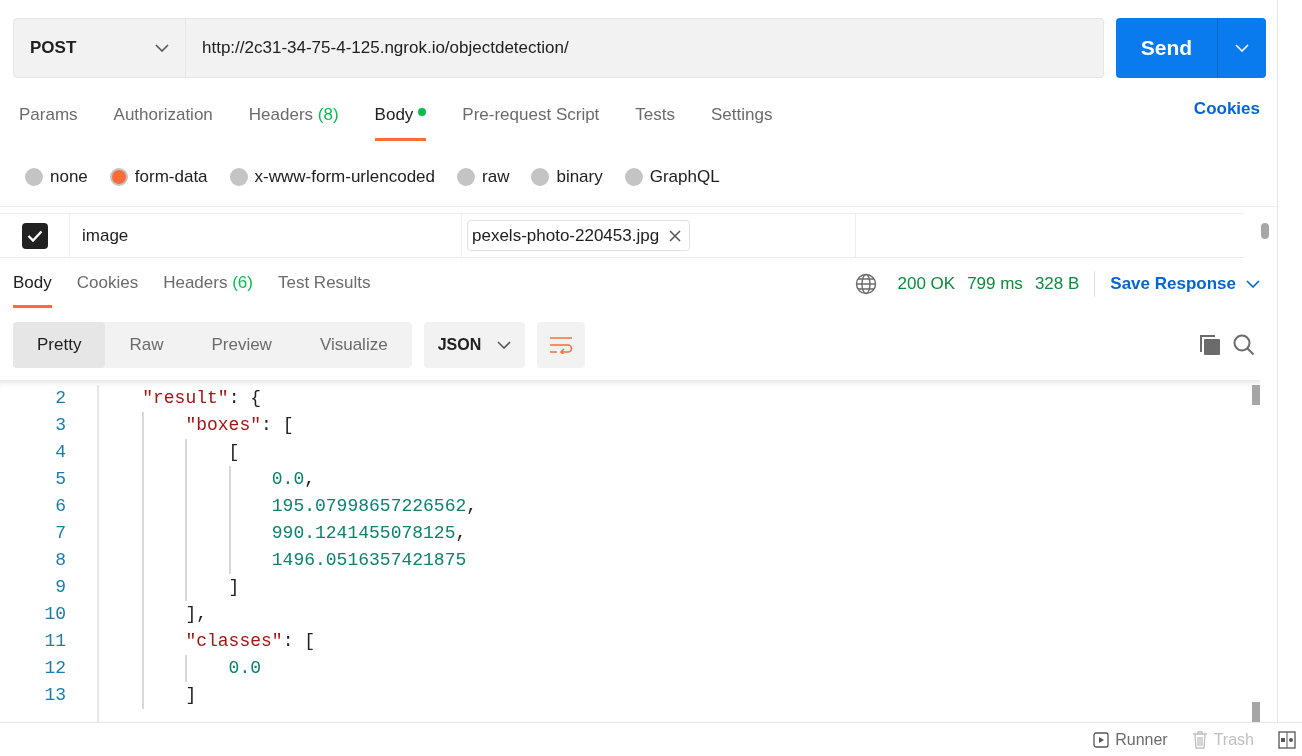  I want to click on search-icon, so click(1244, 345).